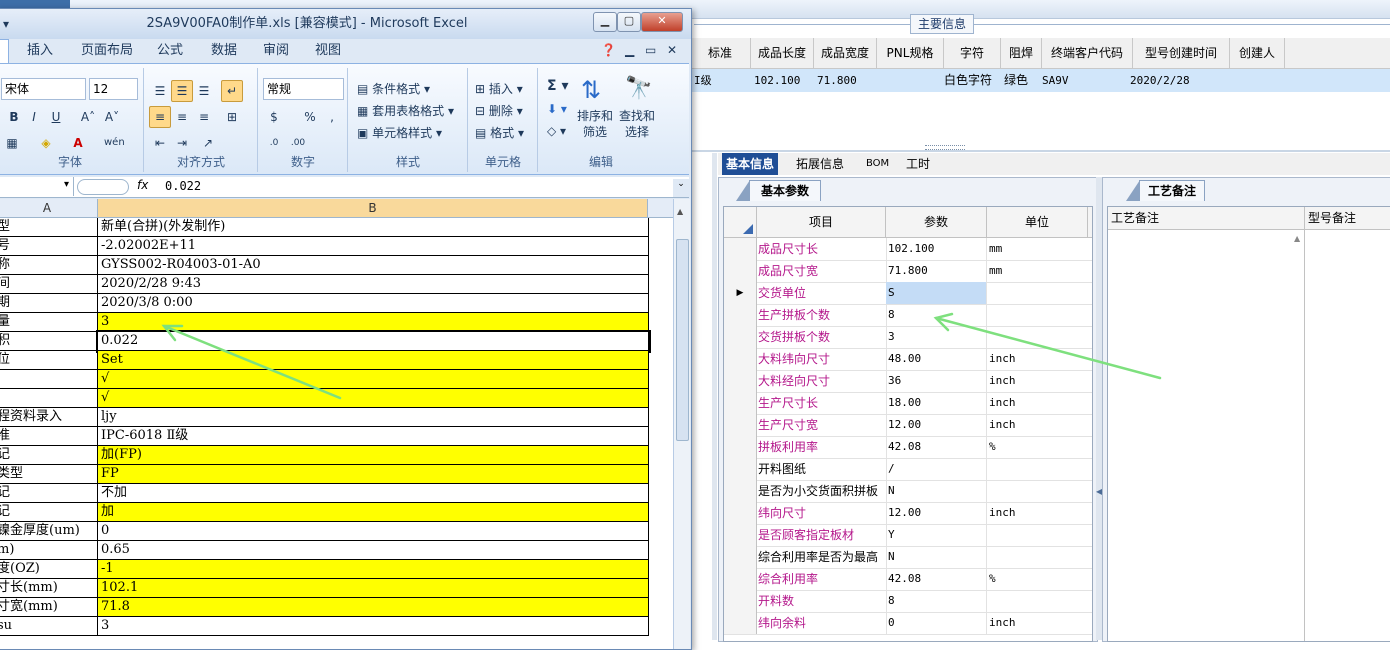 The height and width of the screenshot is (650, 1390). What do you see at coordinates (936, 469) in the screenshot?
I see `param-value: /` at bounding box center [936, 469].